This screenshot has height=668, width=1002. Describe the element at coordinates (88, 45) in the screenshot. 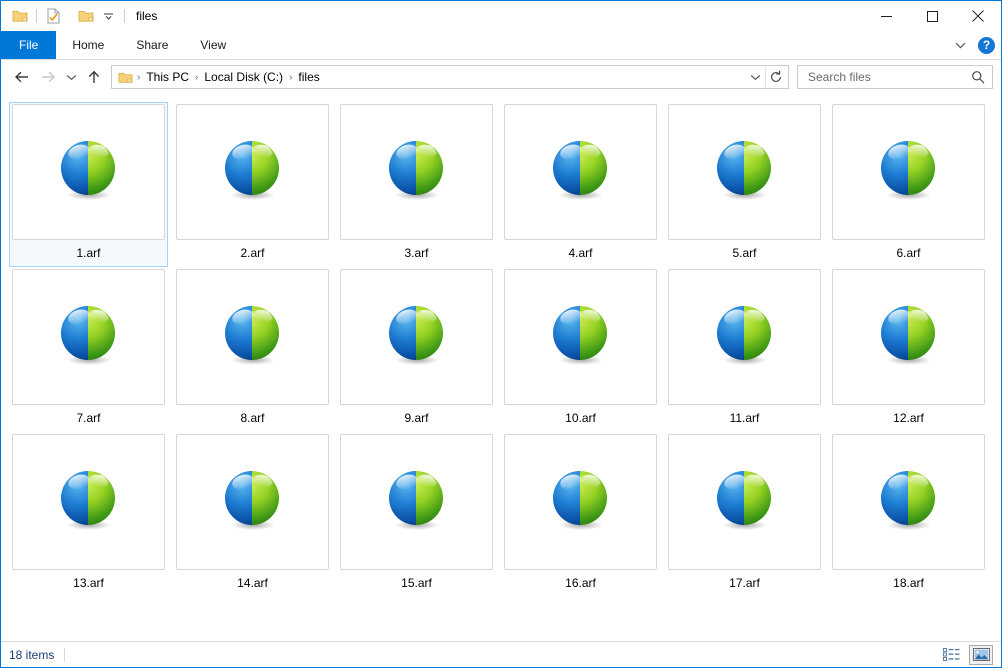

I see `tab-home: Home` at that location.